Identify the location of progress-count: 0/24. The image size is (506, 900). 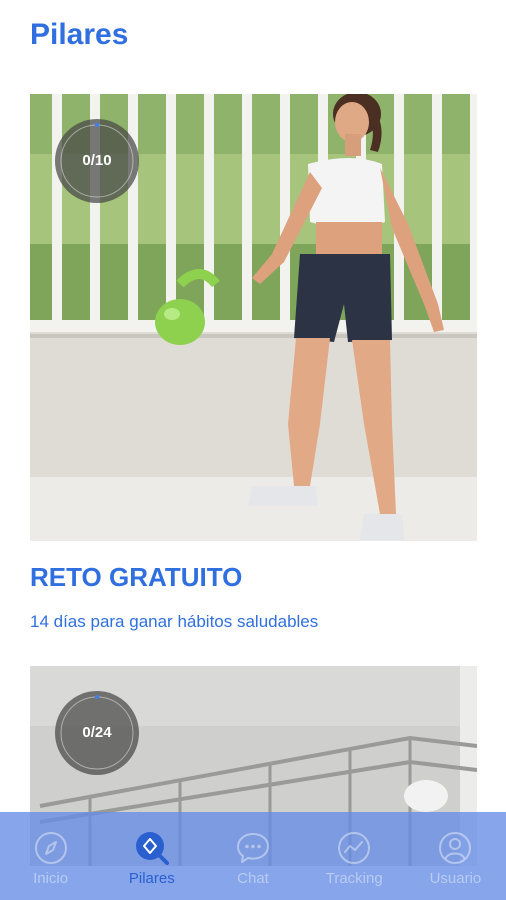
(97, 732).